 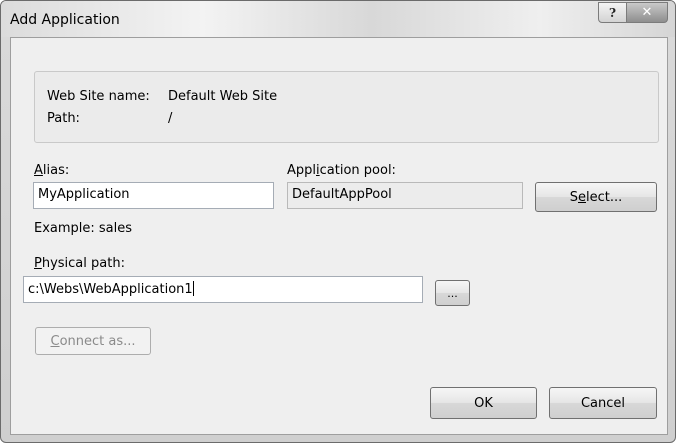 I want to click on path-value: /, so click(x=170, y=118).